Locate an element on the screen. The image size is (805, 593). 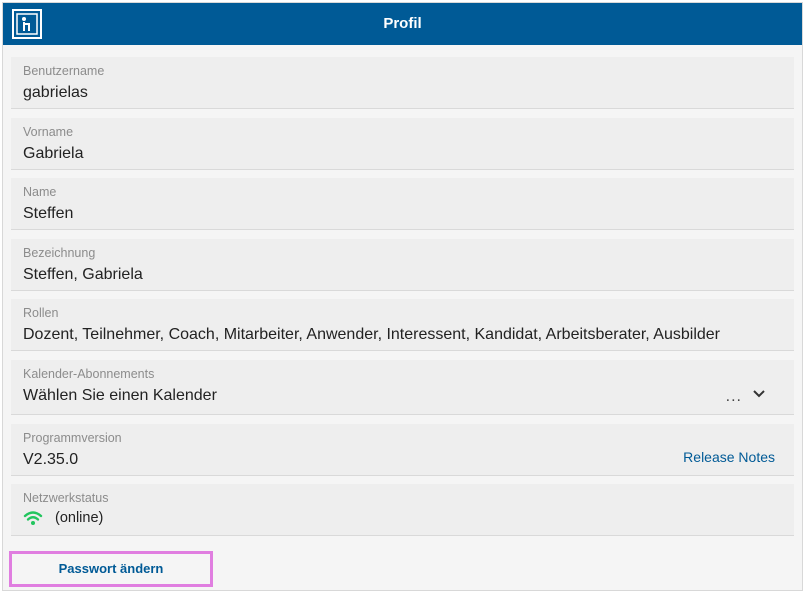
wifi-icon is located at coordinates (33, 518).